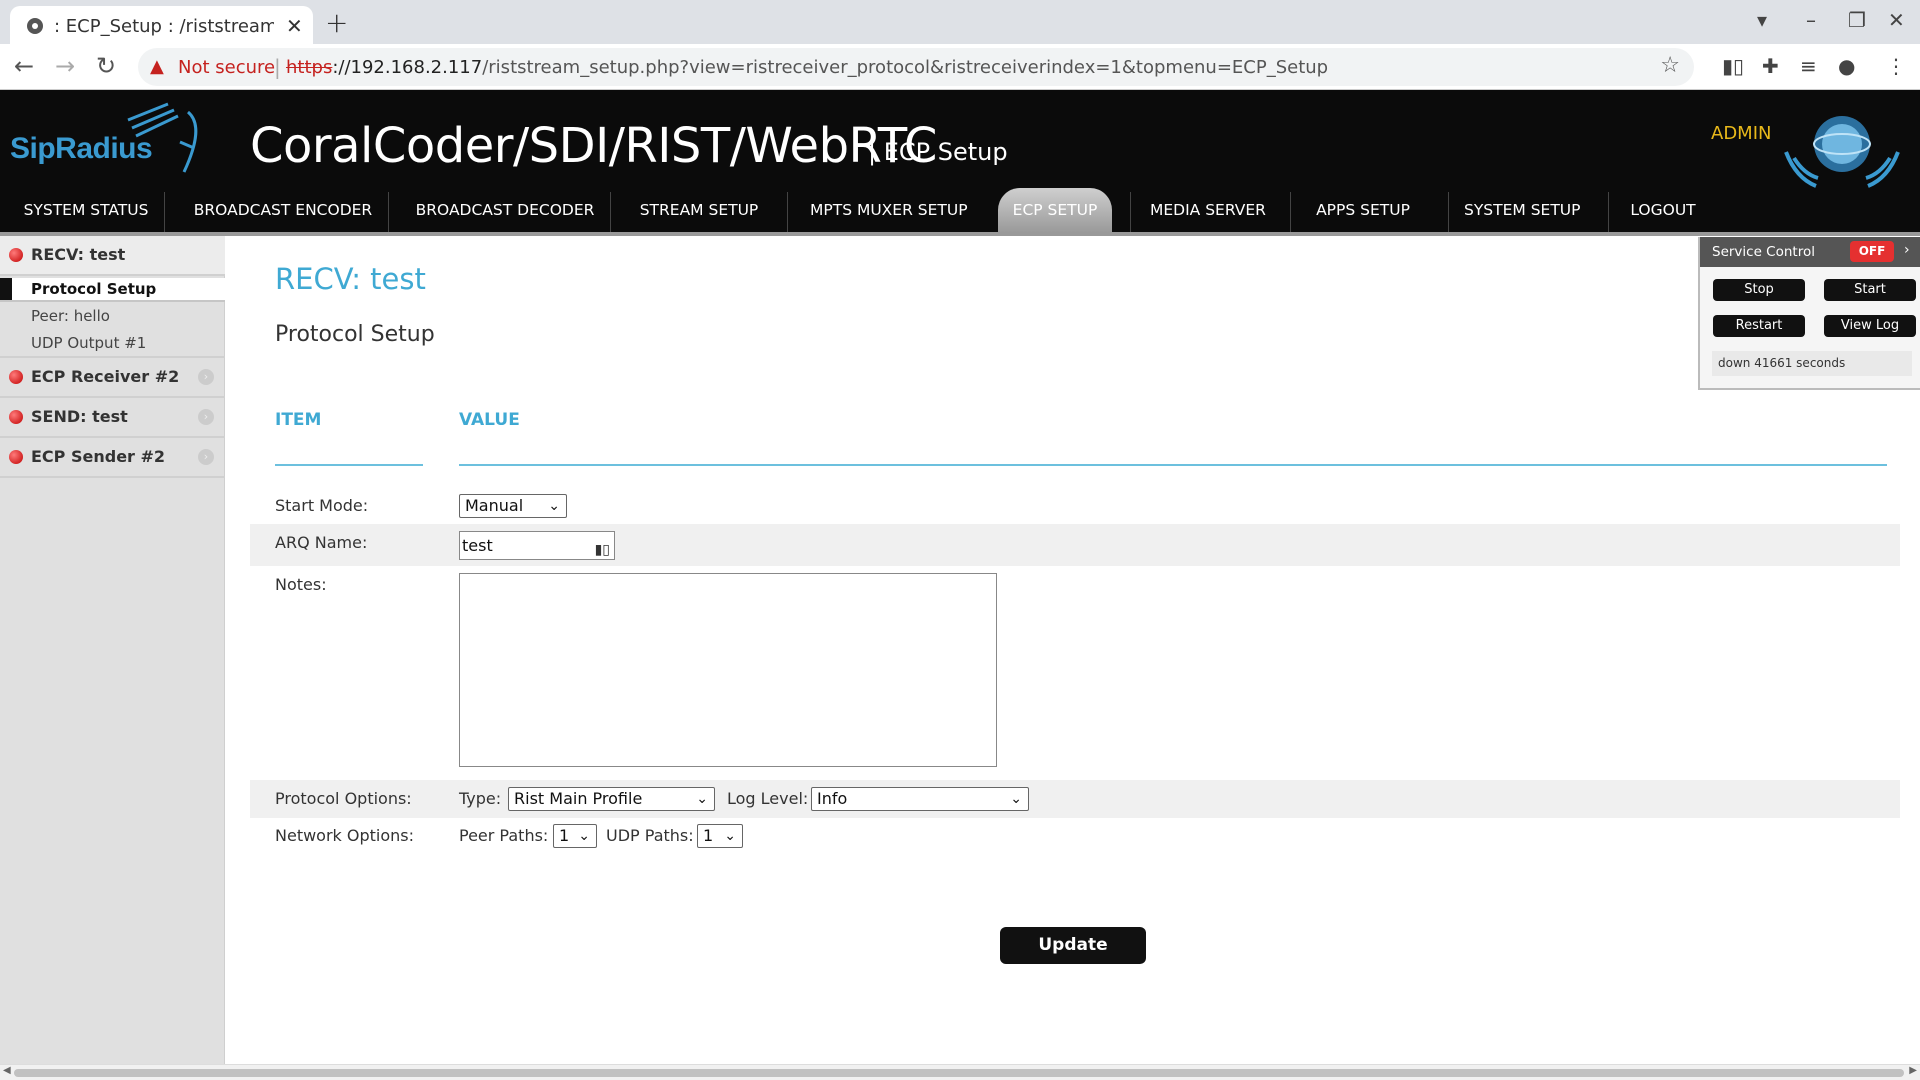 The image size is (1920, 1080). I want to click on sidebar-item-udp-output: UDP Output #1, so click(88, 343).